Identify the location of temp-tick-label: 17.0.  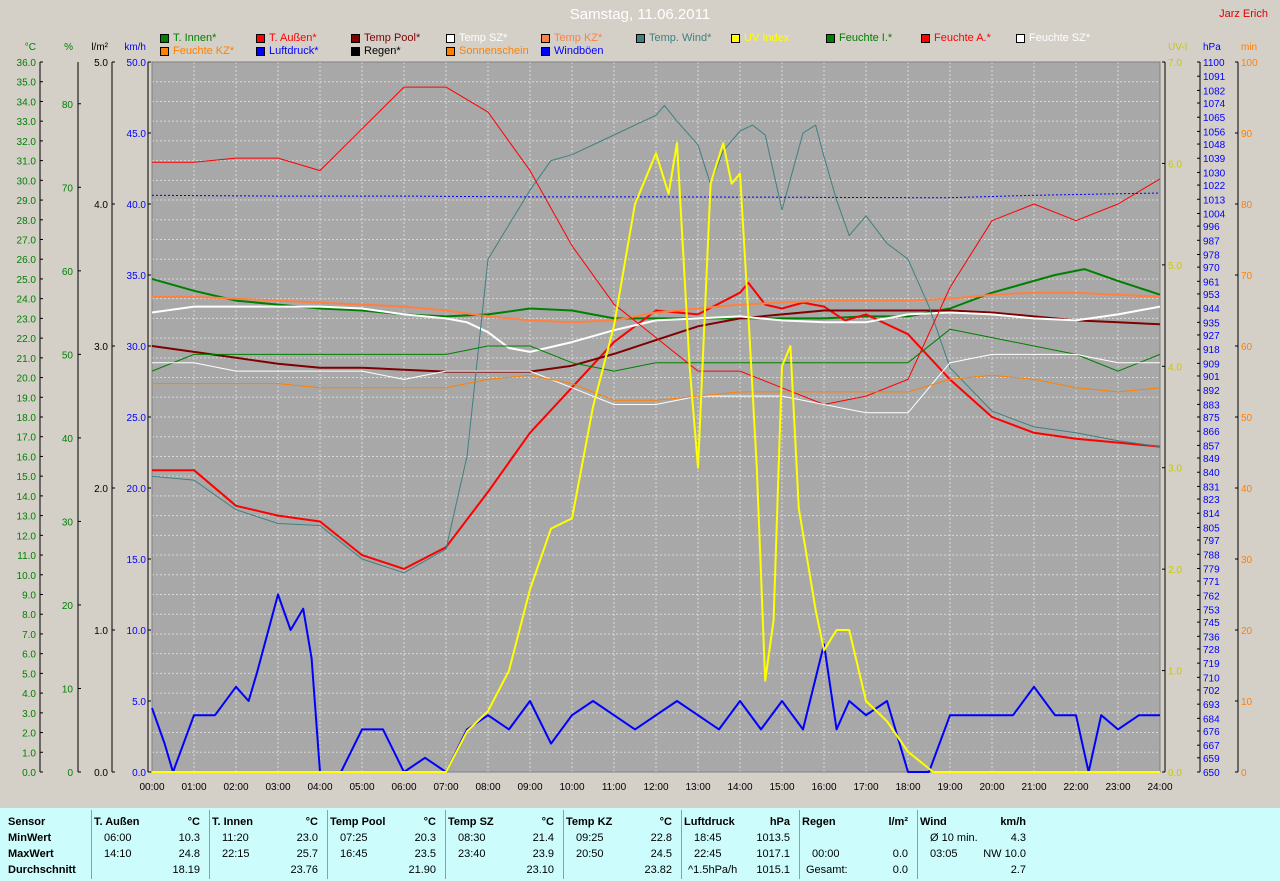
(27, 438).